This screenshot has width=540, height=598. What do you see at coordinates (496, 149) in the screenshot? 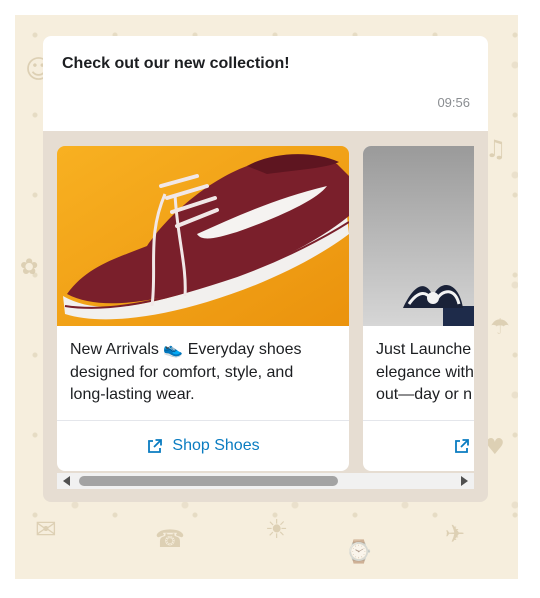
I see `doodle-icon: ♫` at bounding box center [496, 149].